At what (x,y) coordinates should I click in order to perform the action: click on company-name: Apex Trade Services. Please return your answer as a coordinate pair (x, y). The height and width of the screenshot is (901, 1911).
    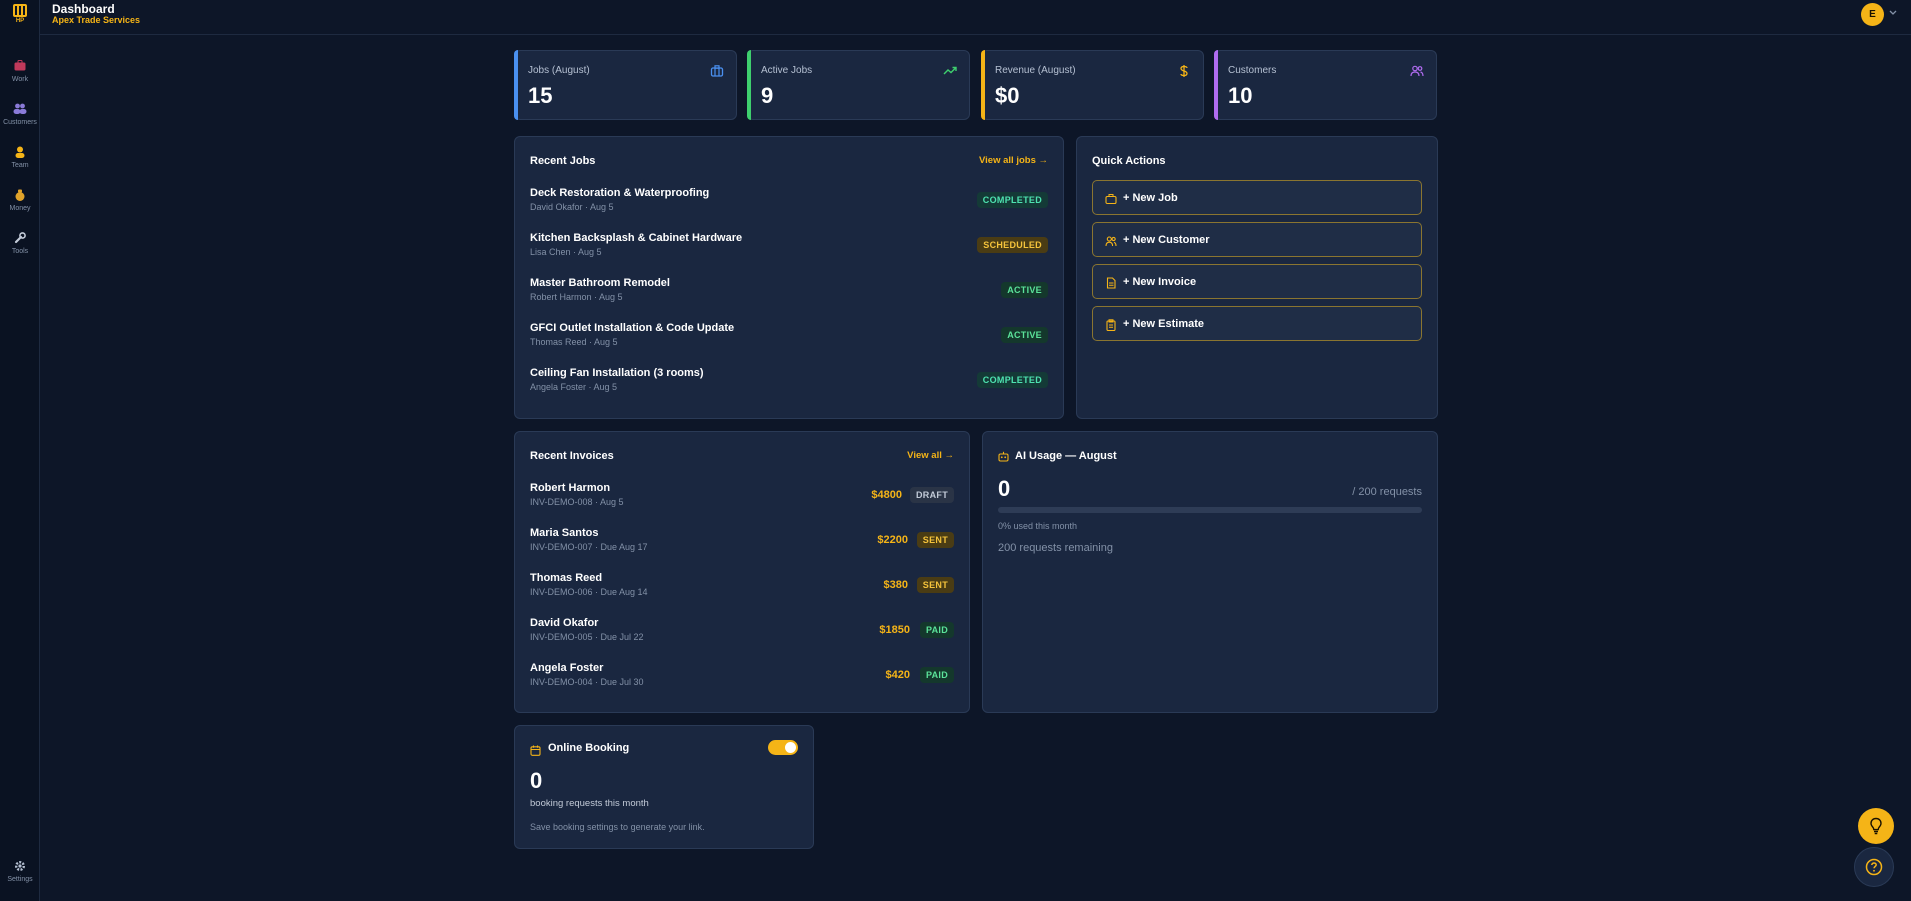
    Looking at the image, I should click on (96, 20).